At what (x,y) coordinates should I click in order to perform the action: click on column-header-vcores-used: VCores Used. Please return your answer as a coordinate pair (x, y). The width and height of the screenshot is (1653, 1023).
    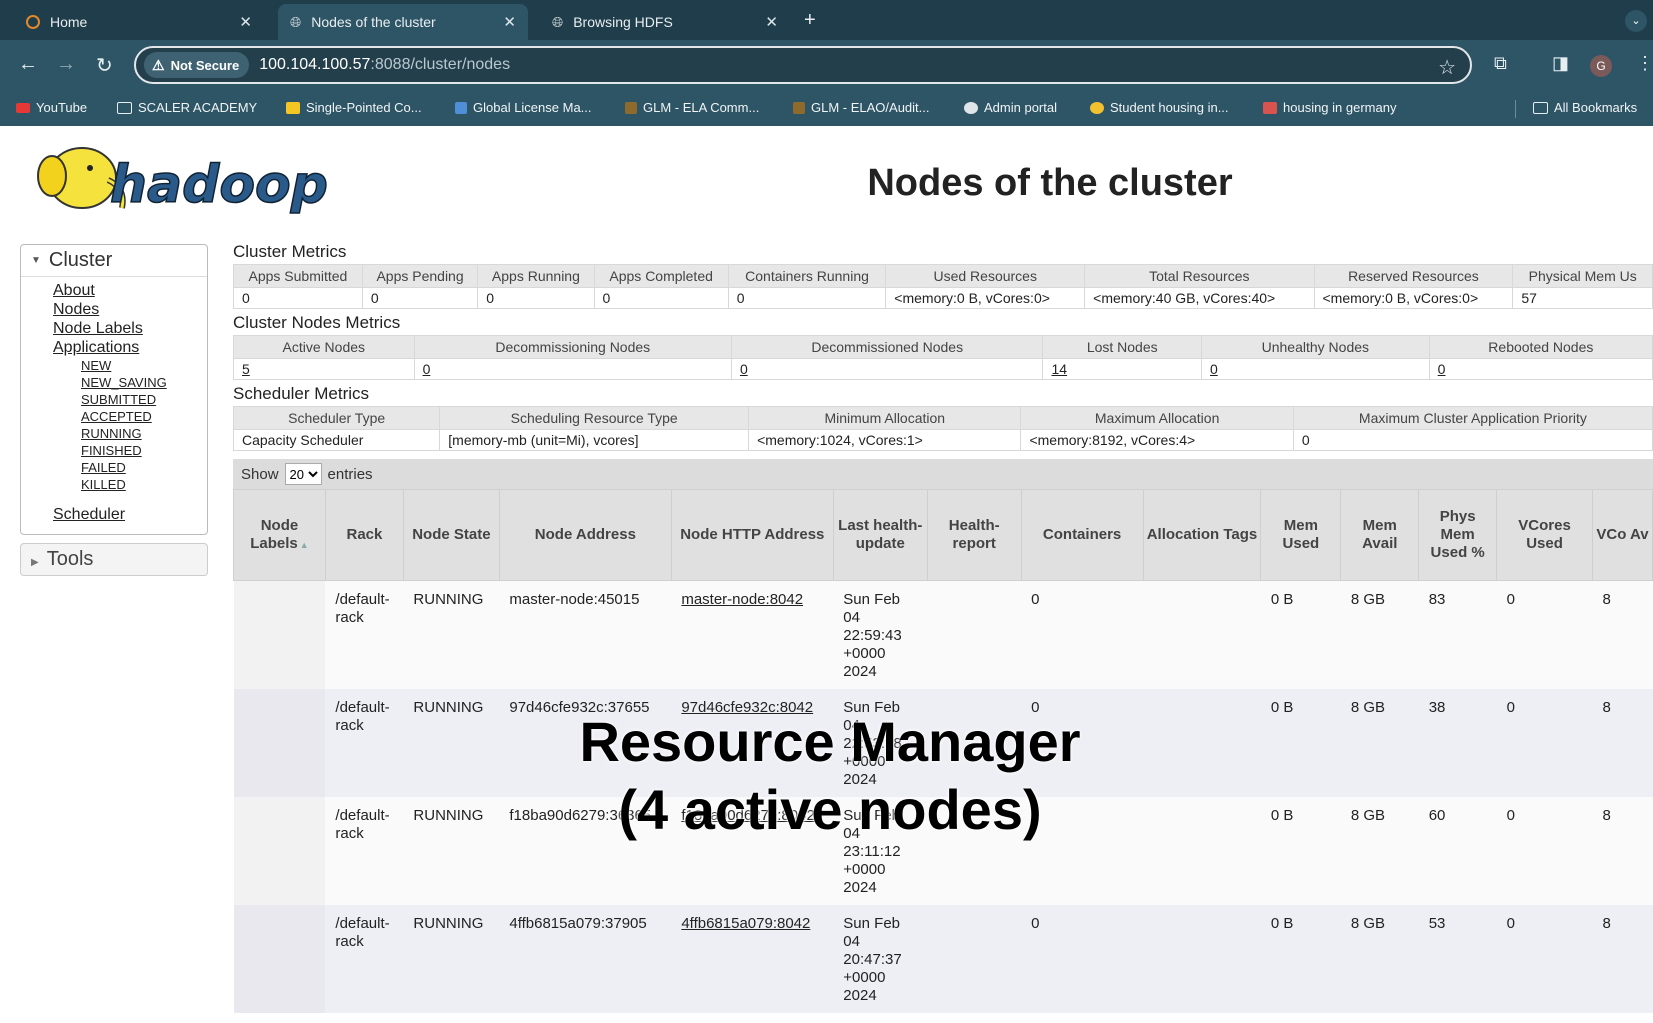
    Looking at the image, I should click on (1544, 535).